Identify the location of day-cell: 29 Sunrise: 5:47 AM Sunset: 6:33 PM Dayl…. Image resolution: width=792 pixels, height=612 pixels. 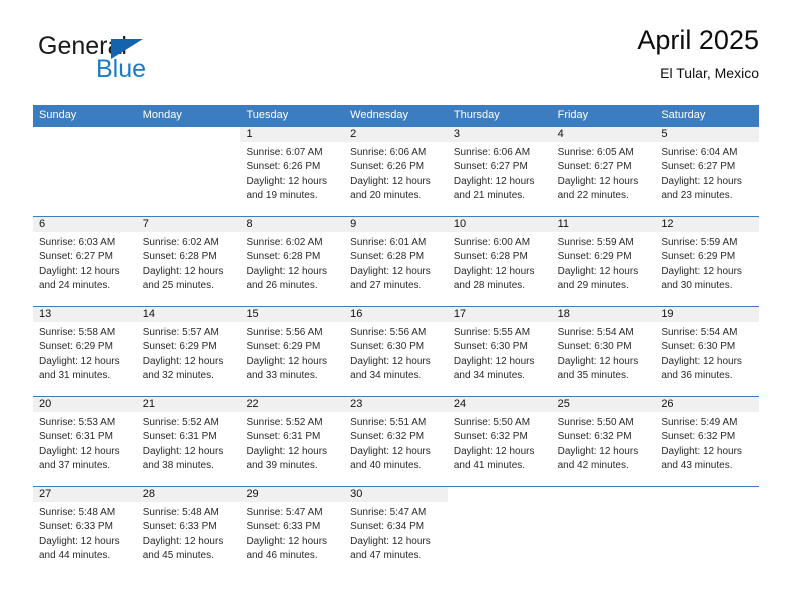
(292, 531).